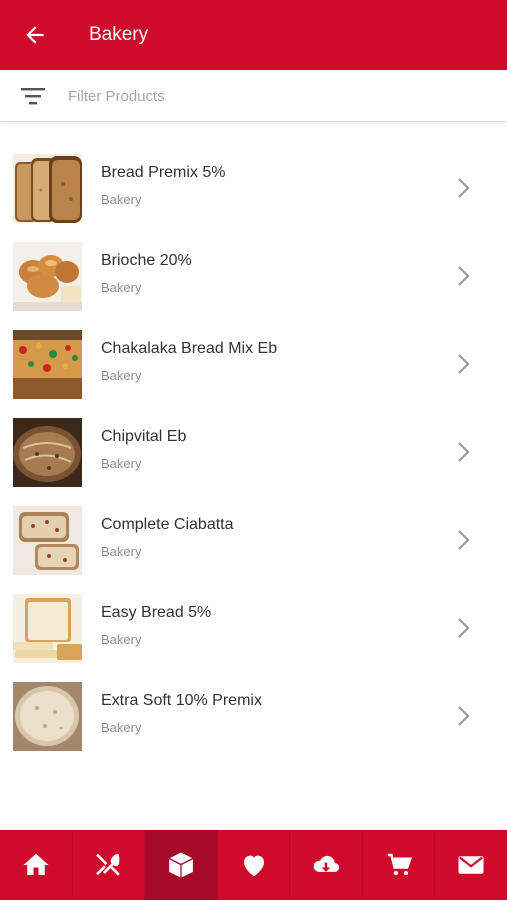 The width and height of the screenshot is (507, 900). I want to click on nav-downloads, so click(326, 865).